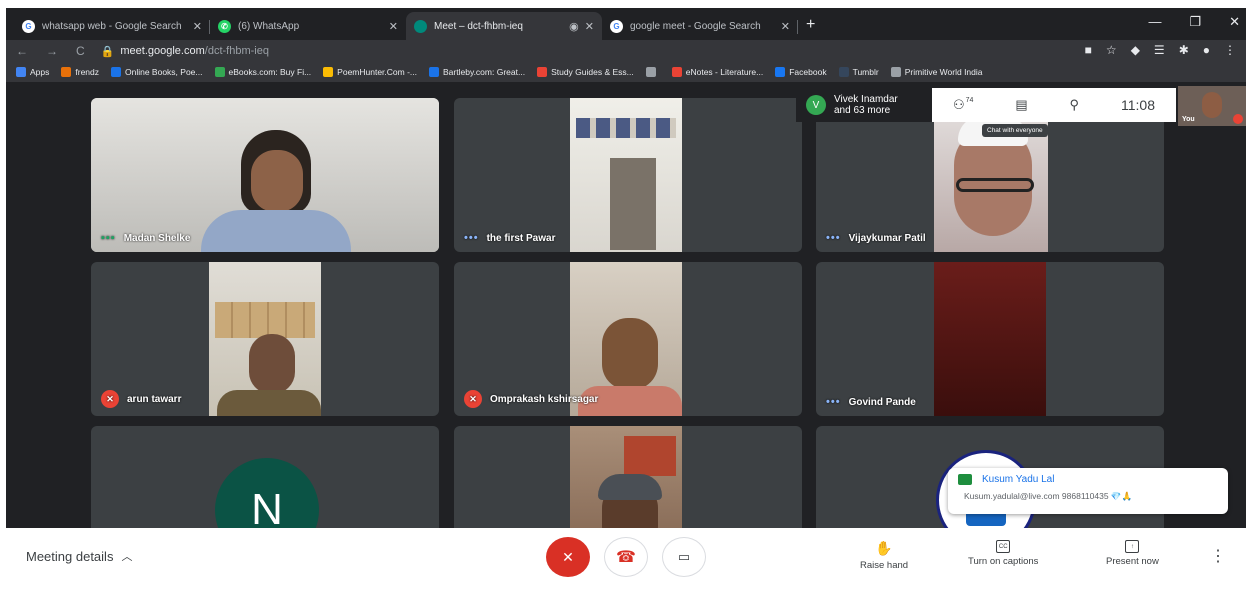 Image resolution: width=1251 pixels, height=590 pixels. I want to click on tab-whatsapp-search: G whatsapp web - Google Search ✕, so click(112, 26).